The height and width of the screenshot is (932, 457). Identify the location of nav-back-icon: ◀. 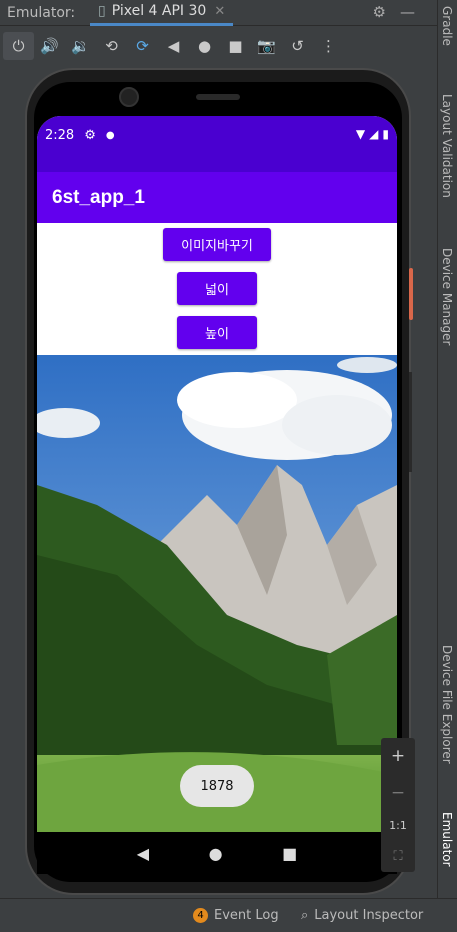
(143, 853).